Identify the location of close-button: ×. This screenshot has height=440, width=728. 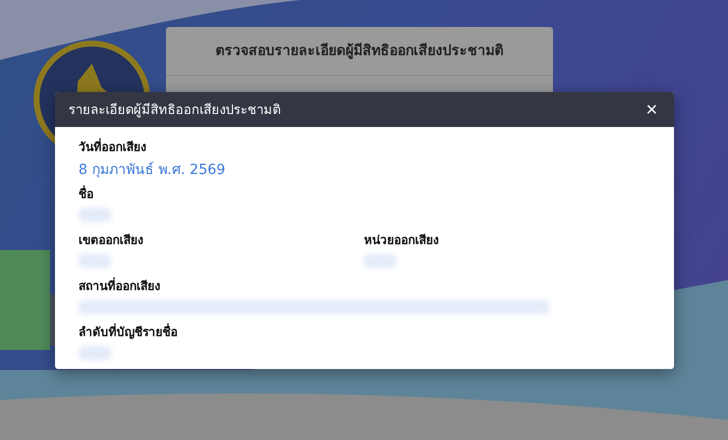
(652, 110).